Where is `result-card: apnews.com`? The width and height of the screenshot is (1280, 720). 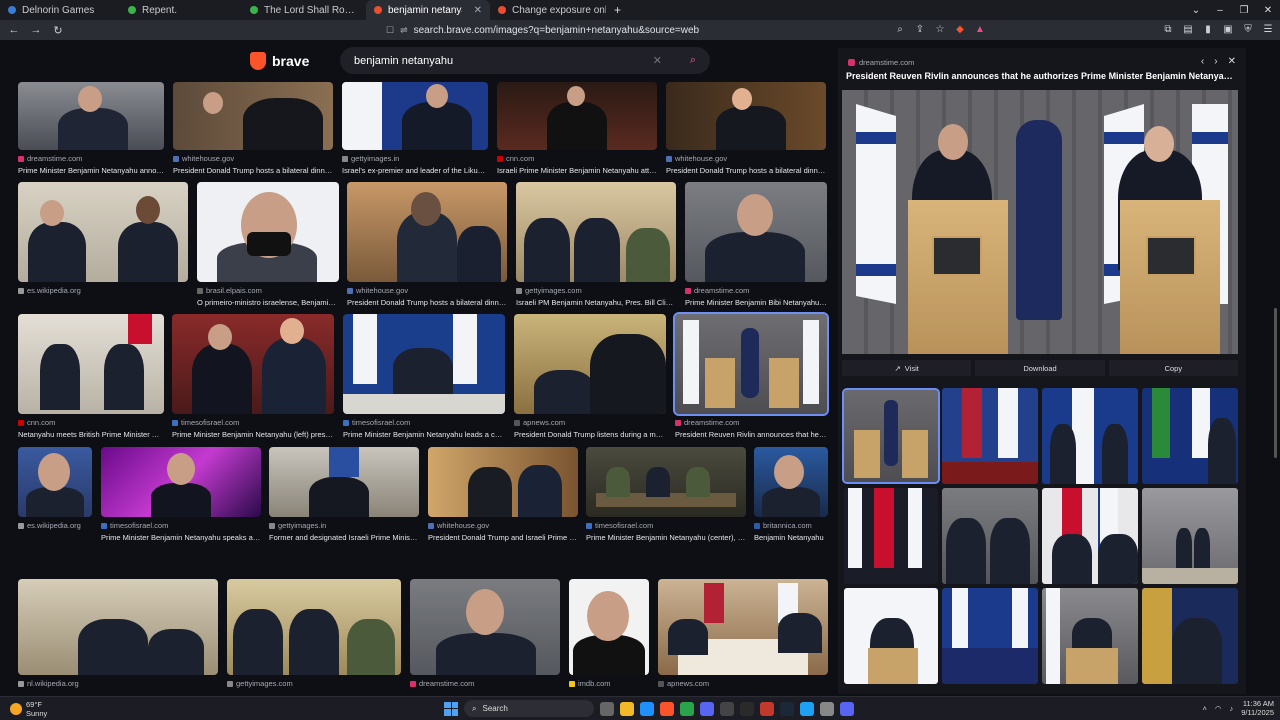 result-card: apnews.com is located at coordinates (743, 633).